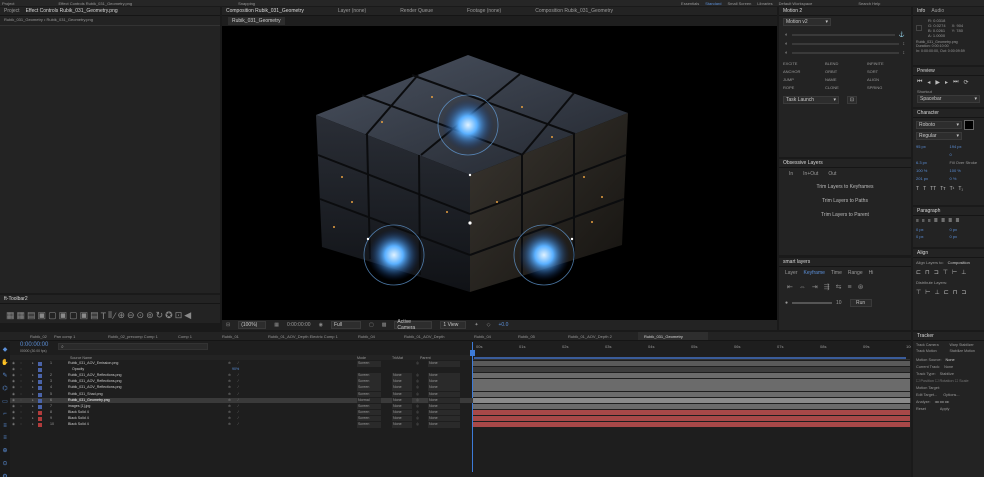 The width and height of the screenshot is (984, 477). Describe the element at coordinates (966, 178) in the screenshot. I see `tsume: 0 %` at that location.